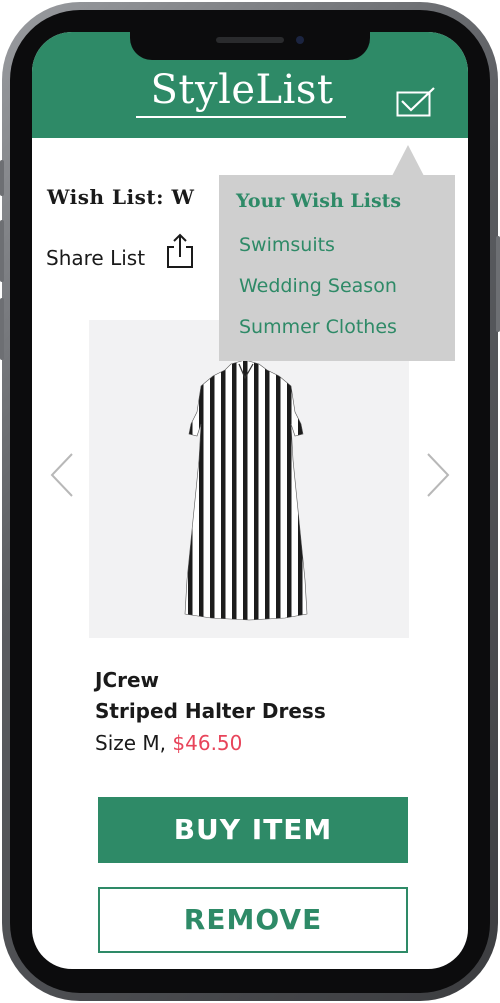  I want to click on dropdown-item-swimsuits: Swimsuits, so click(287, 245).